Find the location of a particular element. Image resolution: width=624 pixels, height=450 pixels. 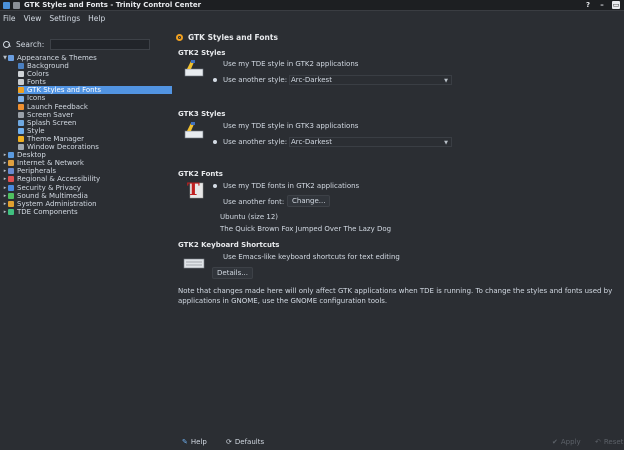

page-header: GTK Styles and Fonts is located at coordinates (227, 37).